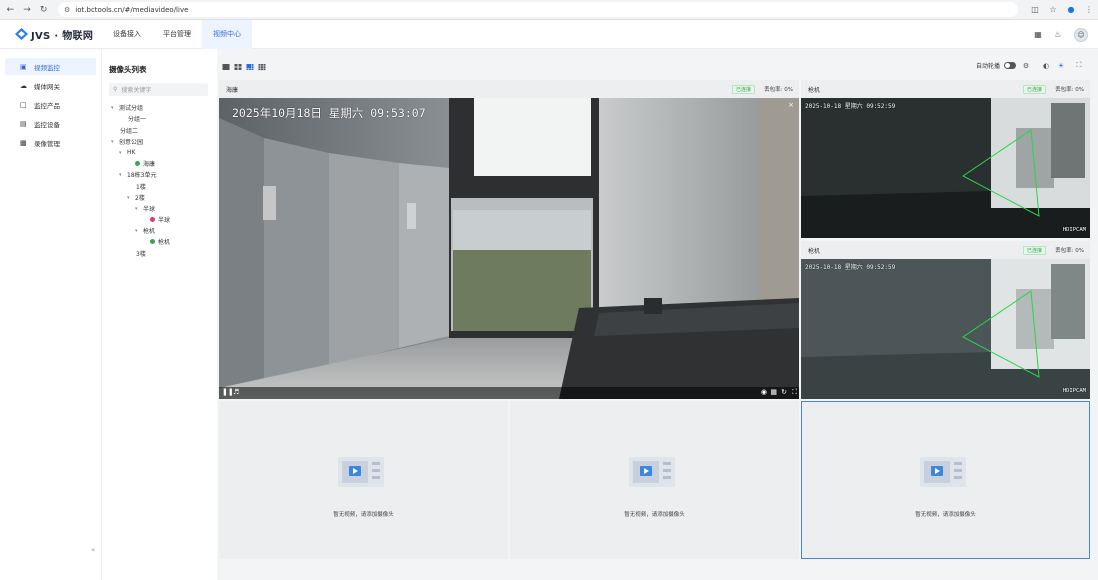  I want to click on avatar: ☺, so click(1081, 34).